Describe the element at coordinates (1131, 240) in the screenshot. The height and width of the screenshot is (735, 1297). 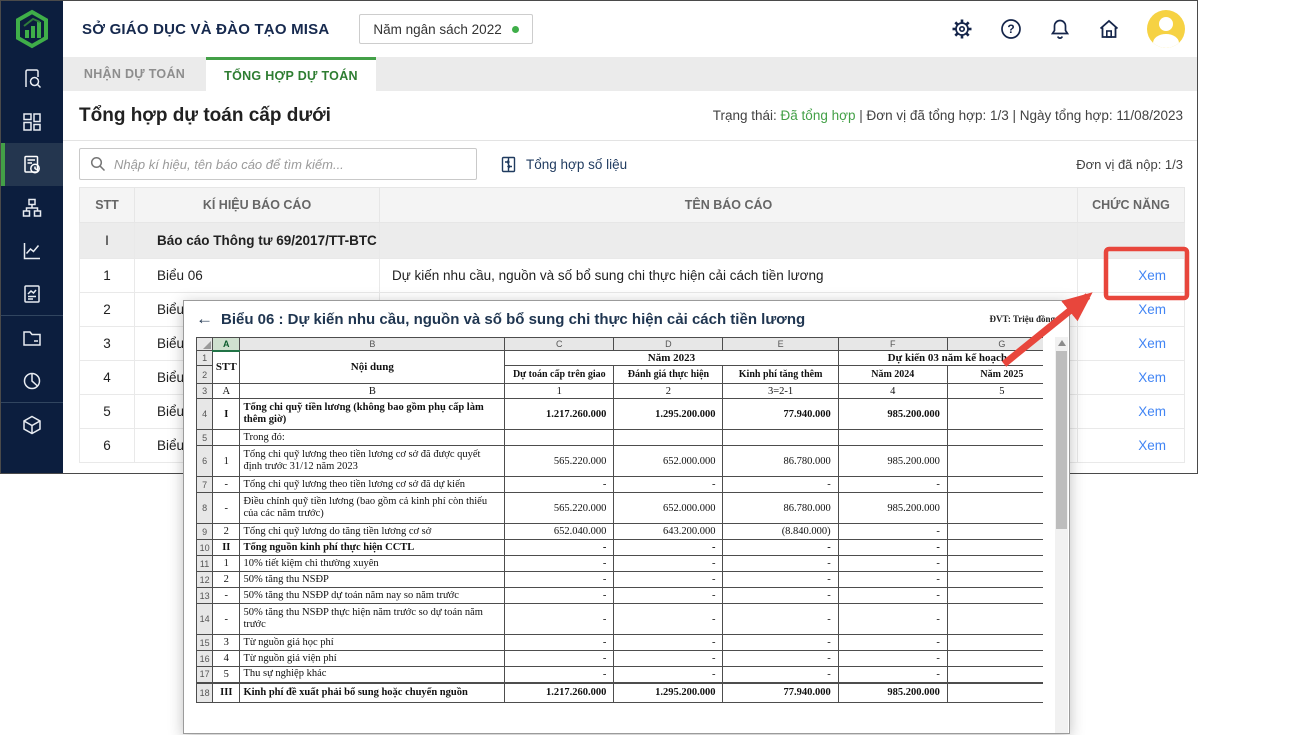
I see `section-empty` at that location.